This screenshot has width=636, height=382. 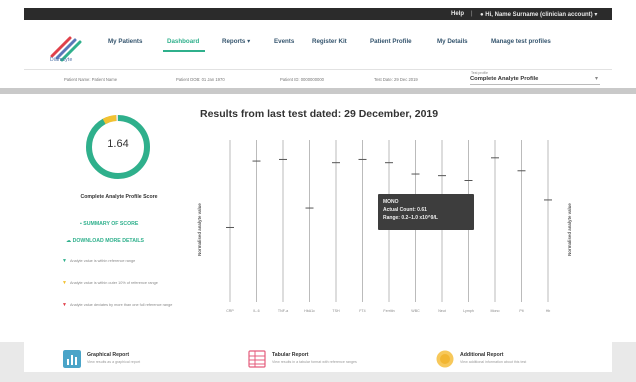 I want to click on x-tick-label: Lymph, so click(x=468, y=311).